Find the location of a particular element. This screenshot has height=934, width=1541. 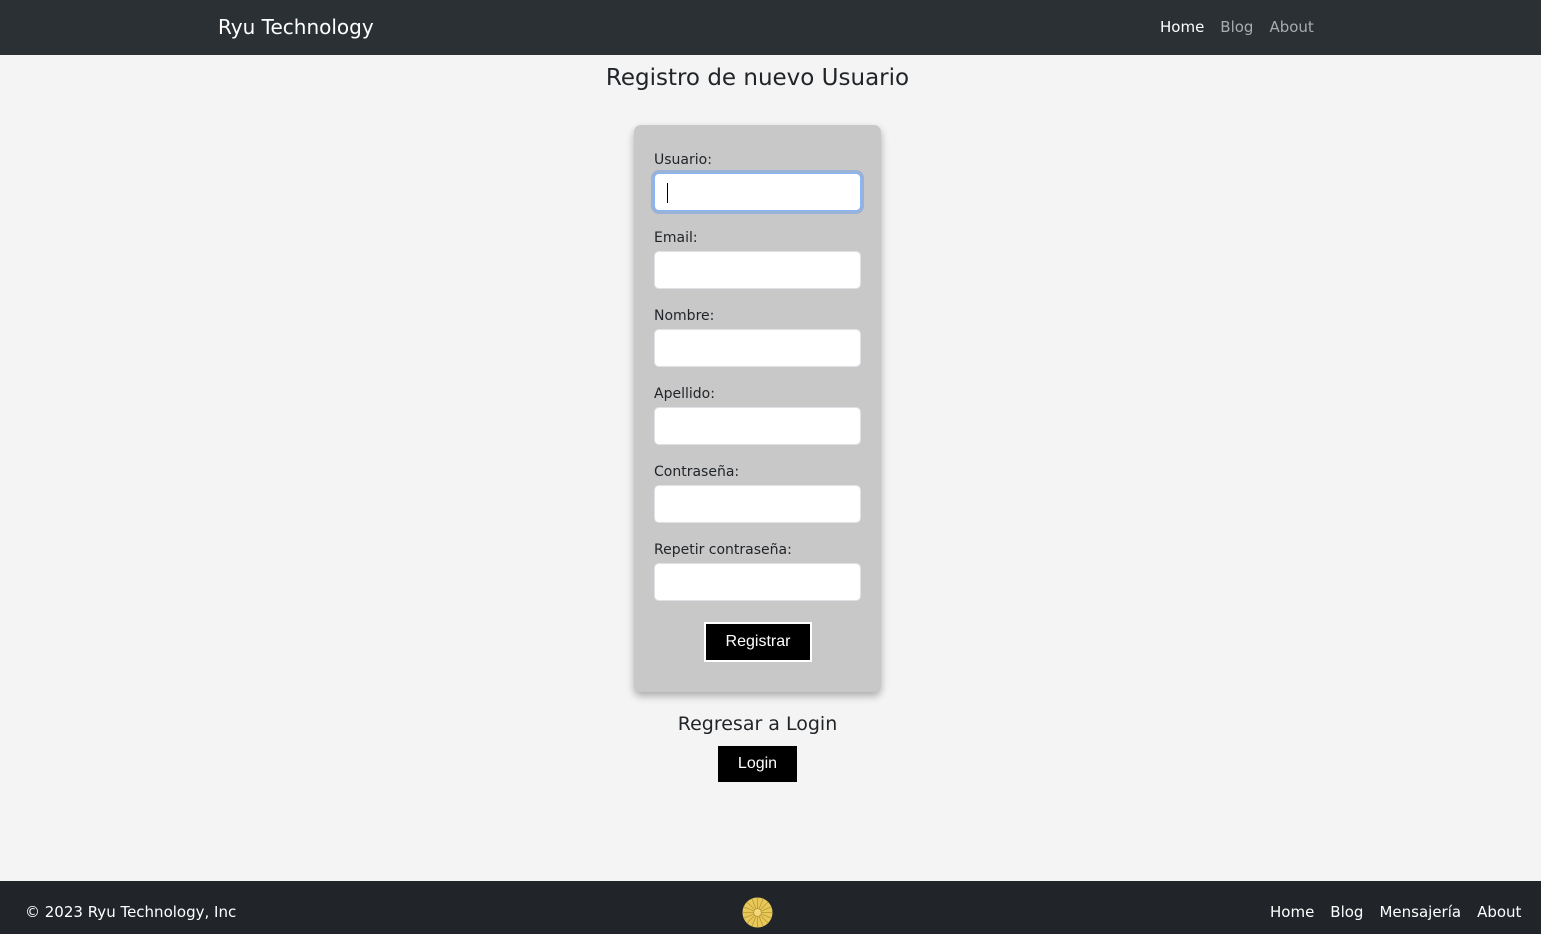

nav-links: Home Blog About is located at coordinates (1237, 27).